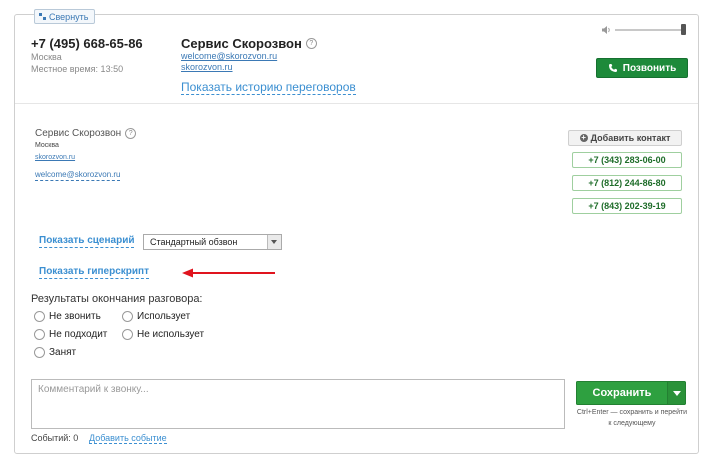 The height and width of the screenshot is (461, 713). I want to click on caller-phone: +7 (495) 668-65-86, so click(87, 43).